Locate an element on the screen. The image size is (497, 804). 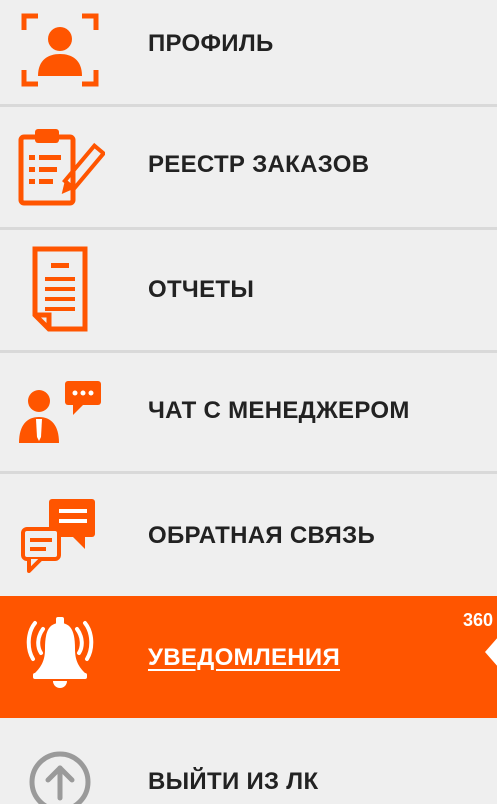
reports-icon is located at coordinates (60, 289).